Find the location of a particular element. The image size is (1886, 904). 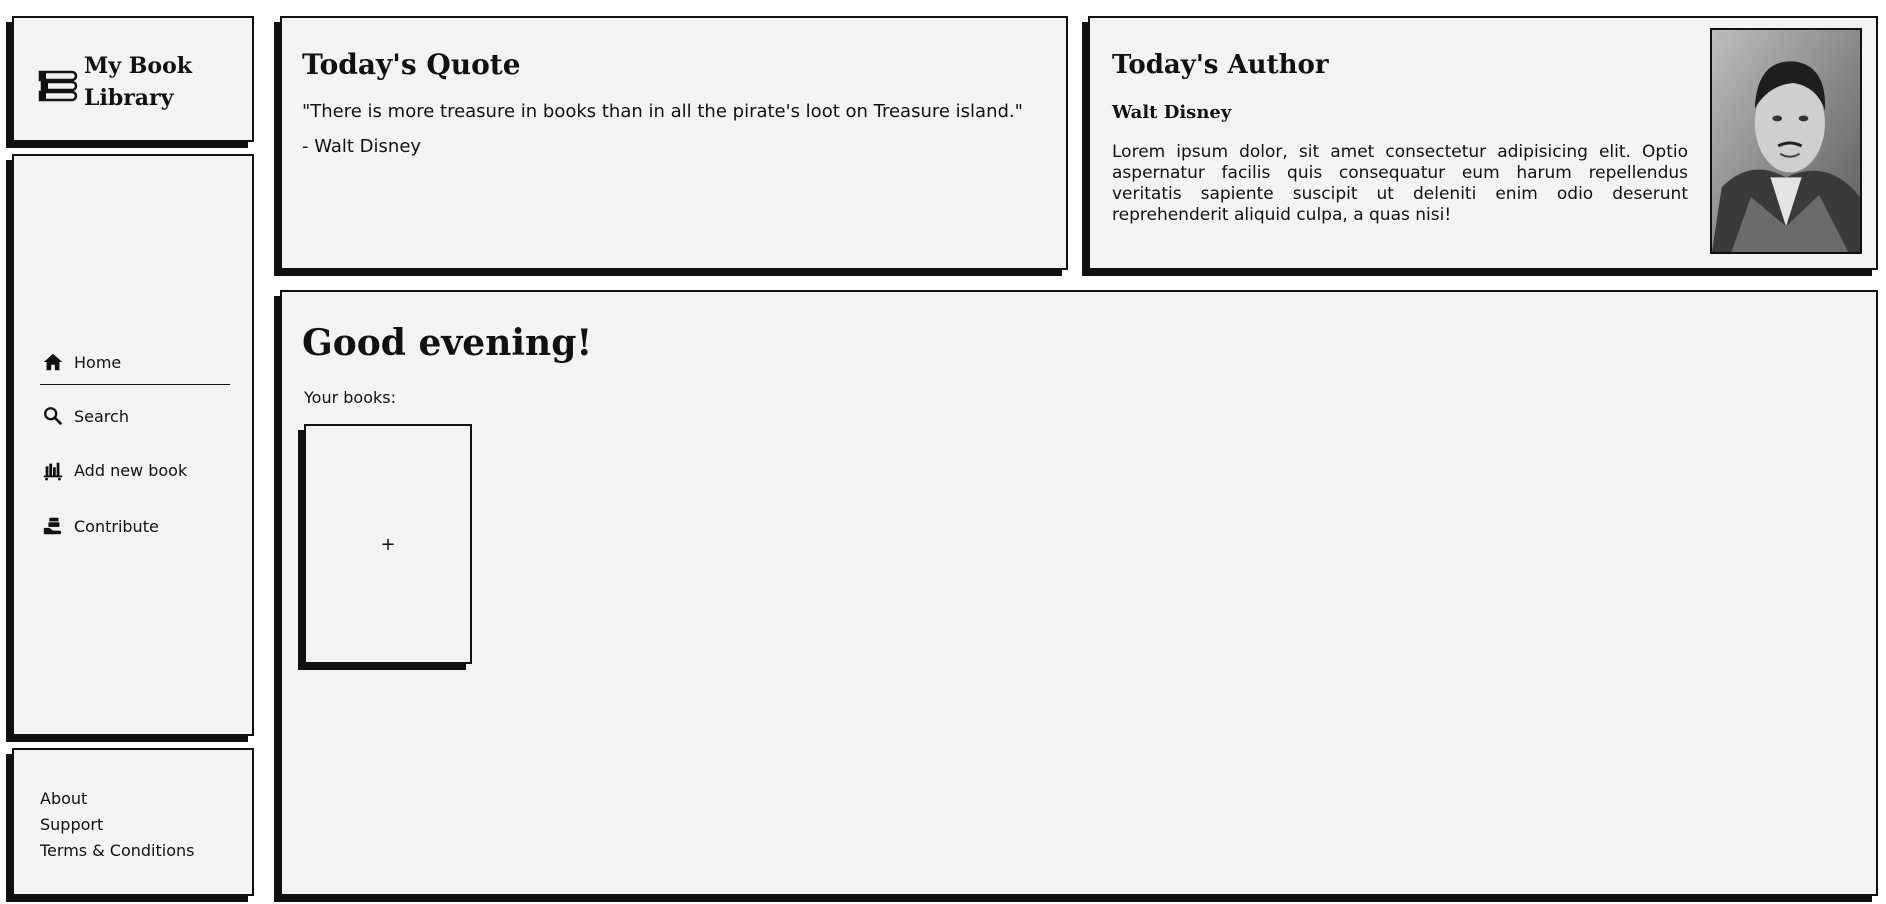

logo-card: My Book Library is located at coordinates (133, 79).